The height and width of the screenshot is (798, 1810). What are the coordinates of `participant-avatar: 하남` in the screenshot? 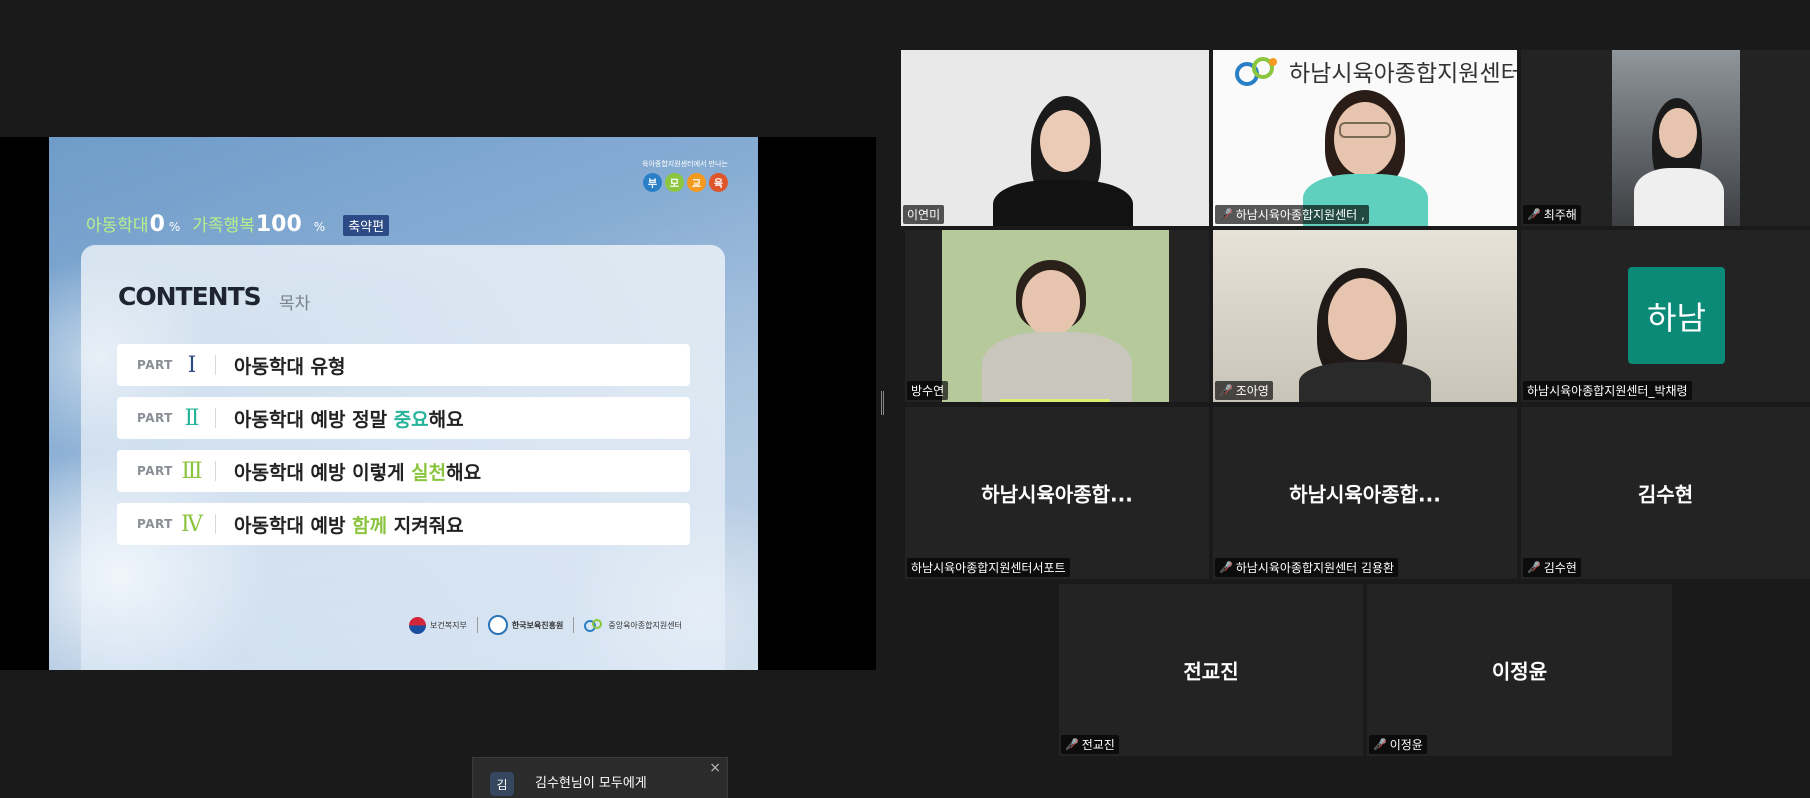 It's located at (1676, 315).